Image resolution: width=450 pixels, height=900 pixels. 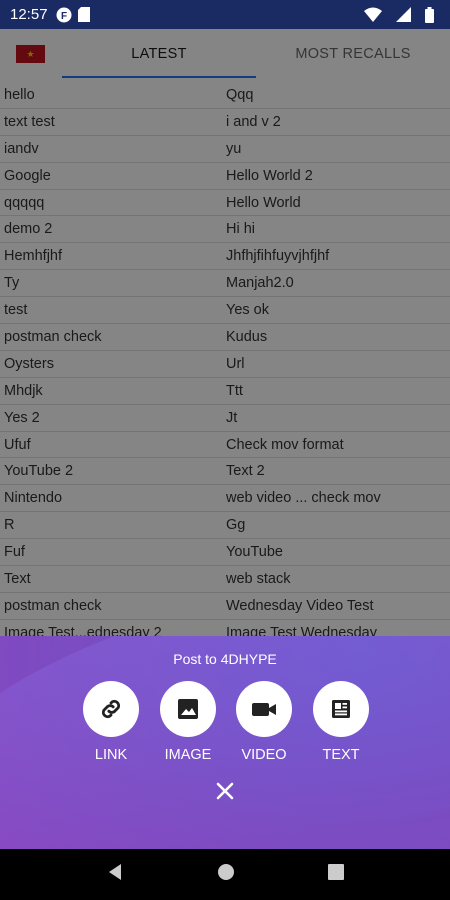 I want to click on recents-icon, so click(x=335, y=874).